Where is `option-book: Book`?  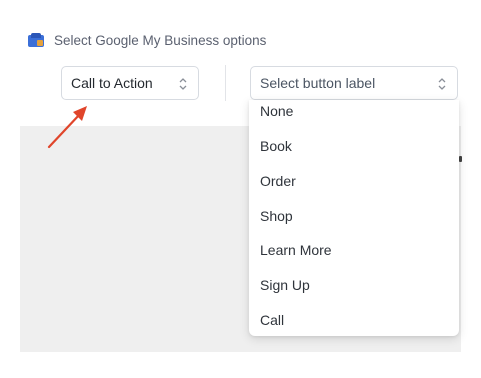 option-book: Book is located at coordinates (276, 146).